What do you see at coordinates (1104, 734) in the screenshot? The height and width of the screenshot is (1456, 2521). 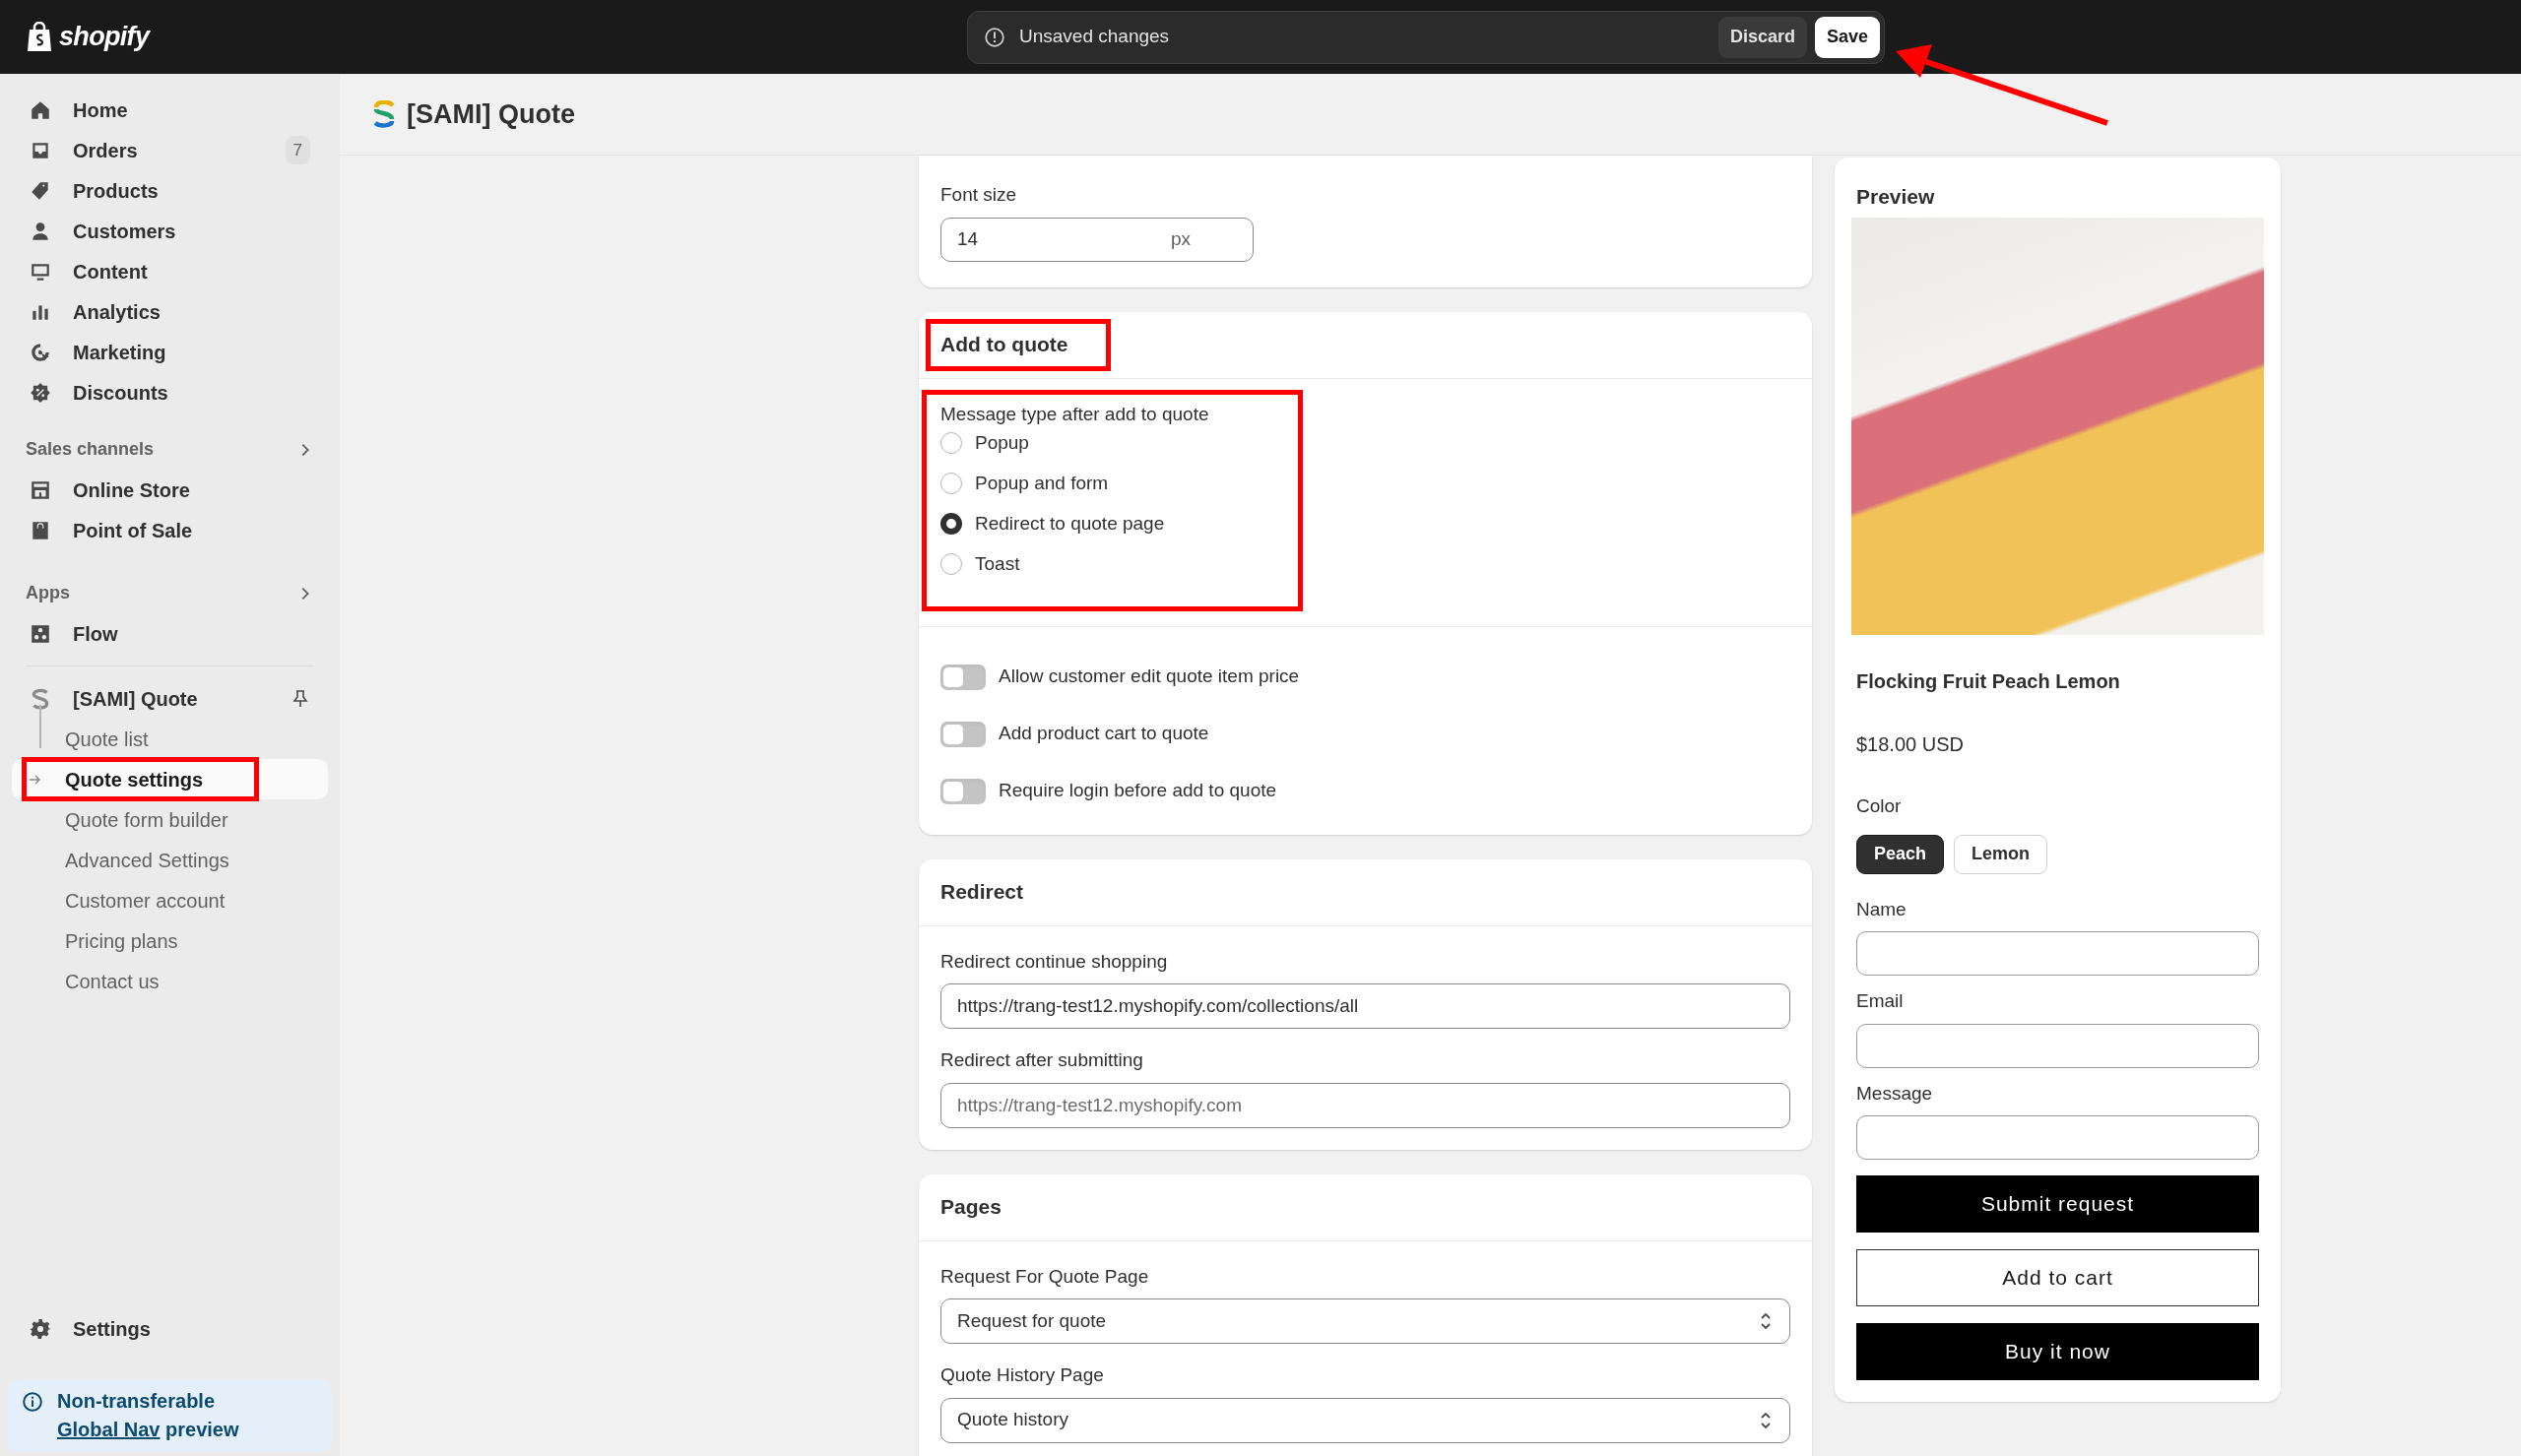 I see `toggle-label: Add product cart to quote` at bounding box center [1104, 734].